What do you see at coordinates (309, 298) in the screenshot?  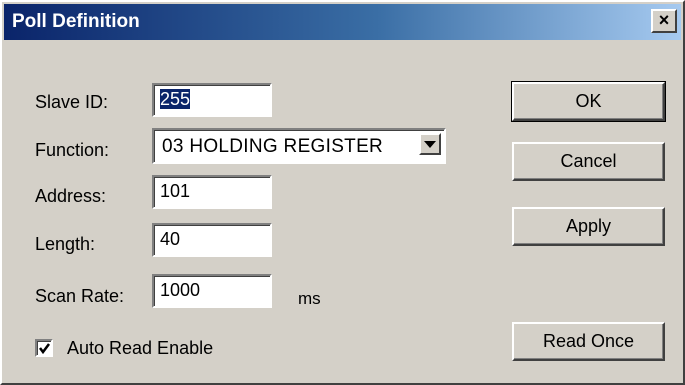 I see `scan-rate-unit: ms` at bounding box center [309, 298].